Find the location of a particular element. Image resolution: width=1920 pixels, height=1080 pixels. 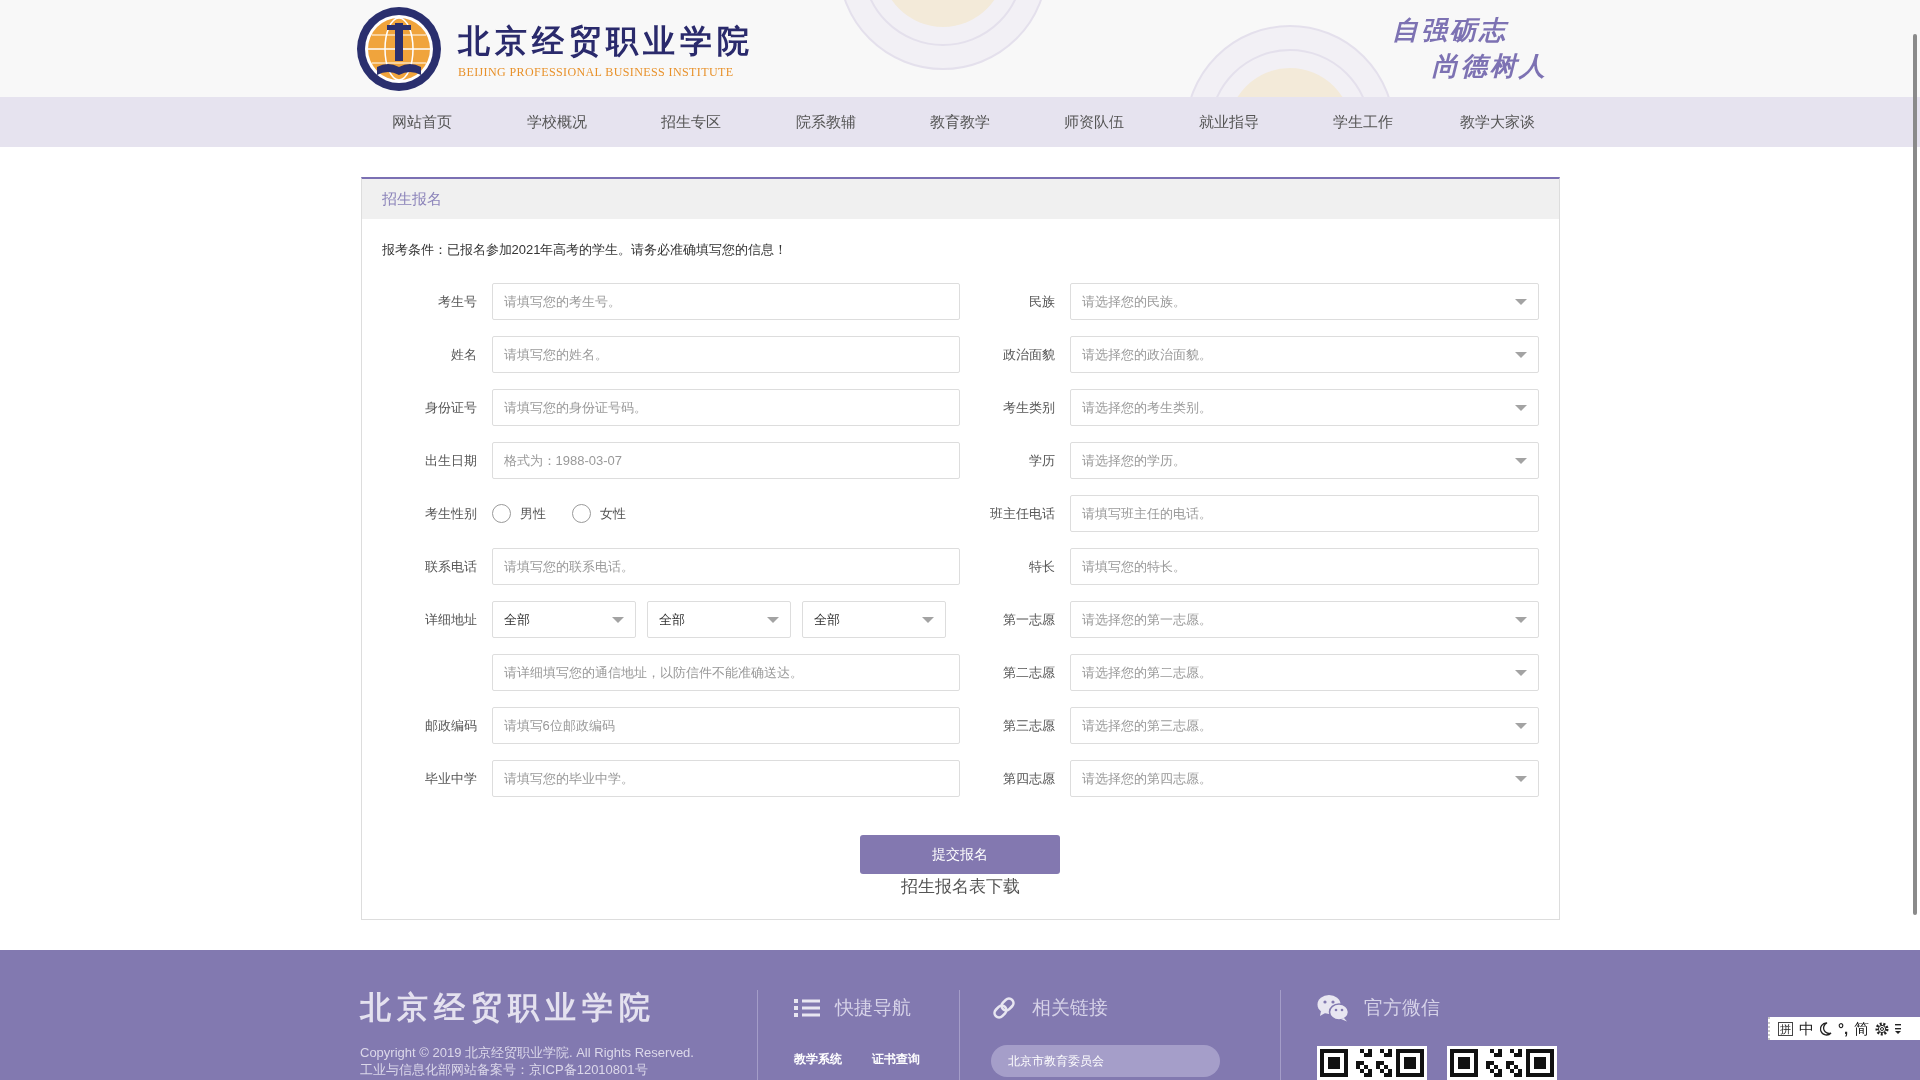

input-field: 请详细填写您的通信地址，以防信件不能准确送达。 is located at coordinates (725, 672).